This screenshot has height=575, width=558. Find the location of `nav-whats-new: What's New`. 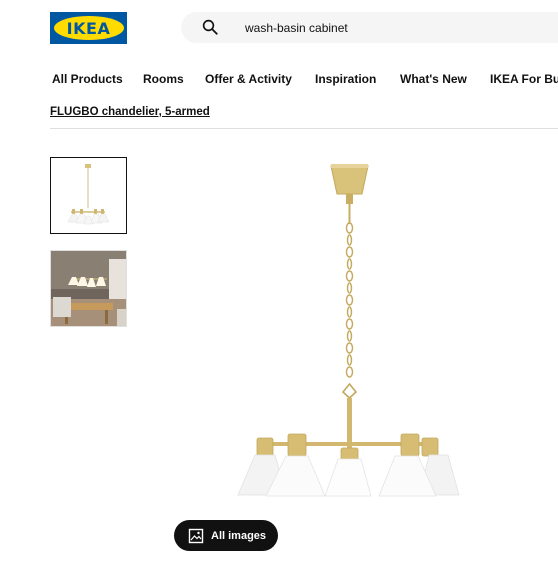

nav-whats-new: What's New is located at coordinates (433, 79).